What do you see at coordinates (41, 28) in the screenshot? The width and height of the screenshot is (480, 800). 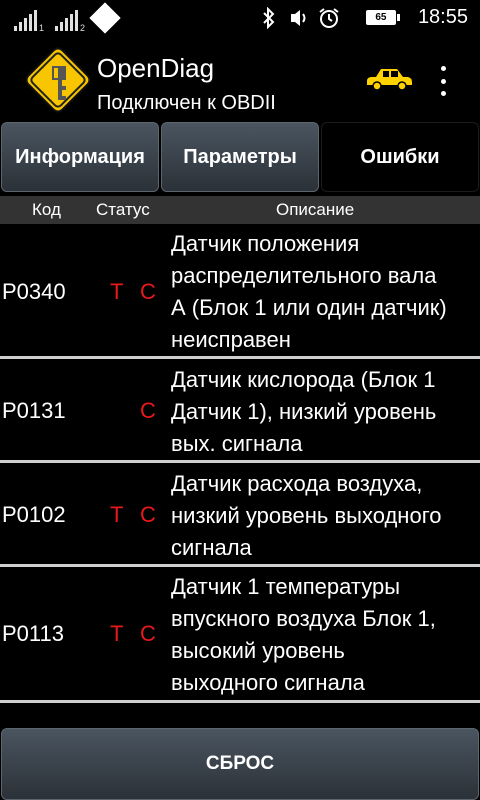 I see `sim1-label: 1` at bounding box center [41, 28].